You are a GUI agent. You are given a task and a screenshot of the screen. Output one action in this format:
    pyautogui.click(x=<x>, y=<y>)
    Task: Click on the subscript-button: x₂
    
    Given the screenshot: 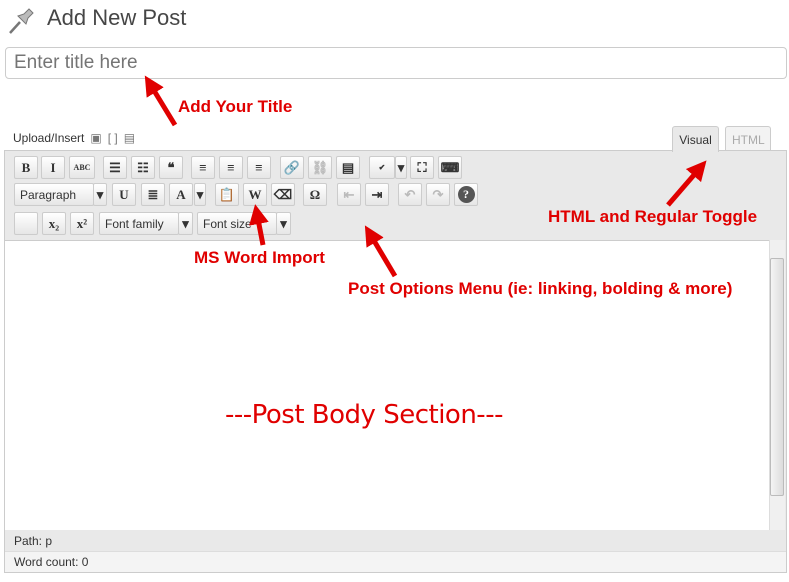 What is the action you would take?
    pyautogui.click(x=54, y=223)
    